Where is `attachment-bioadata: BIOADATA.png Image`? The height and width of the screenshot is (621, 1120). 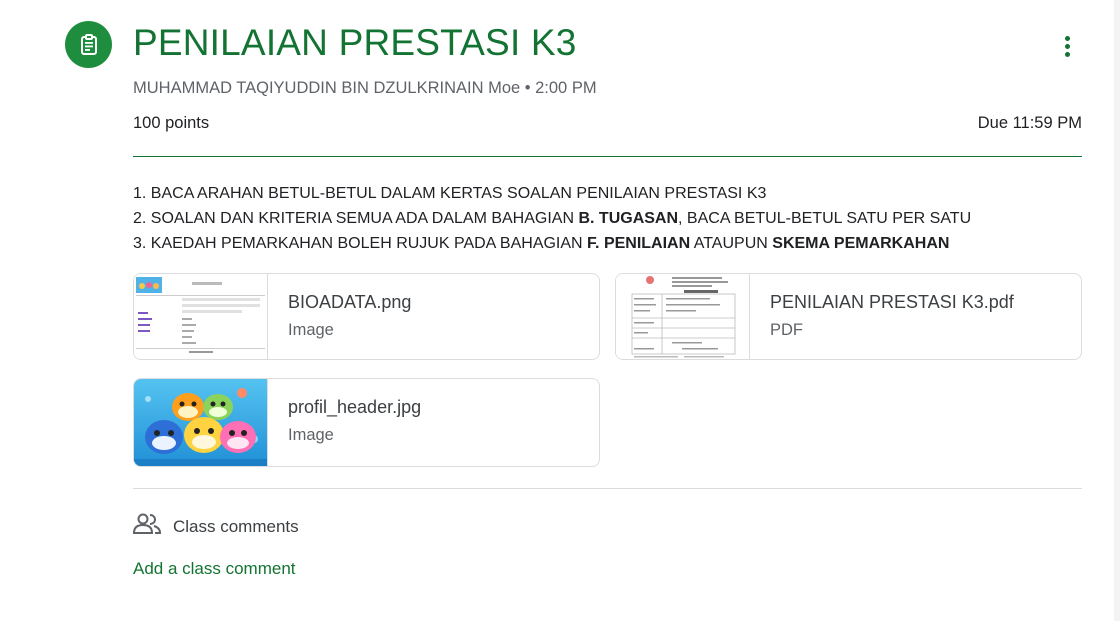
attachment-bioadata: BIOADATA.png Image is located at coordinates (366, 316).